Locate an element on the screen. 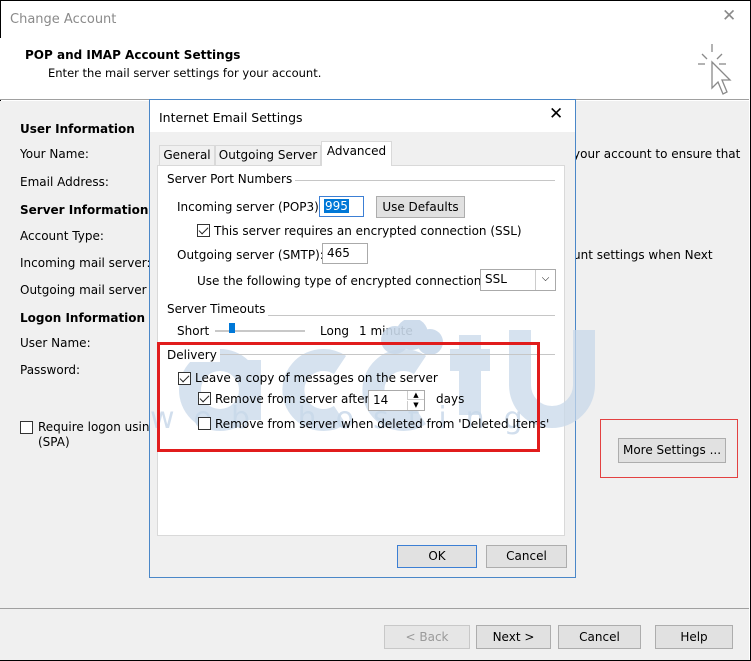 The height and width of the screenshot is (661, 751). help-button: Help is located at coordinates (694, 637).